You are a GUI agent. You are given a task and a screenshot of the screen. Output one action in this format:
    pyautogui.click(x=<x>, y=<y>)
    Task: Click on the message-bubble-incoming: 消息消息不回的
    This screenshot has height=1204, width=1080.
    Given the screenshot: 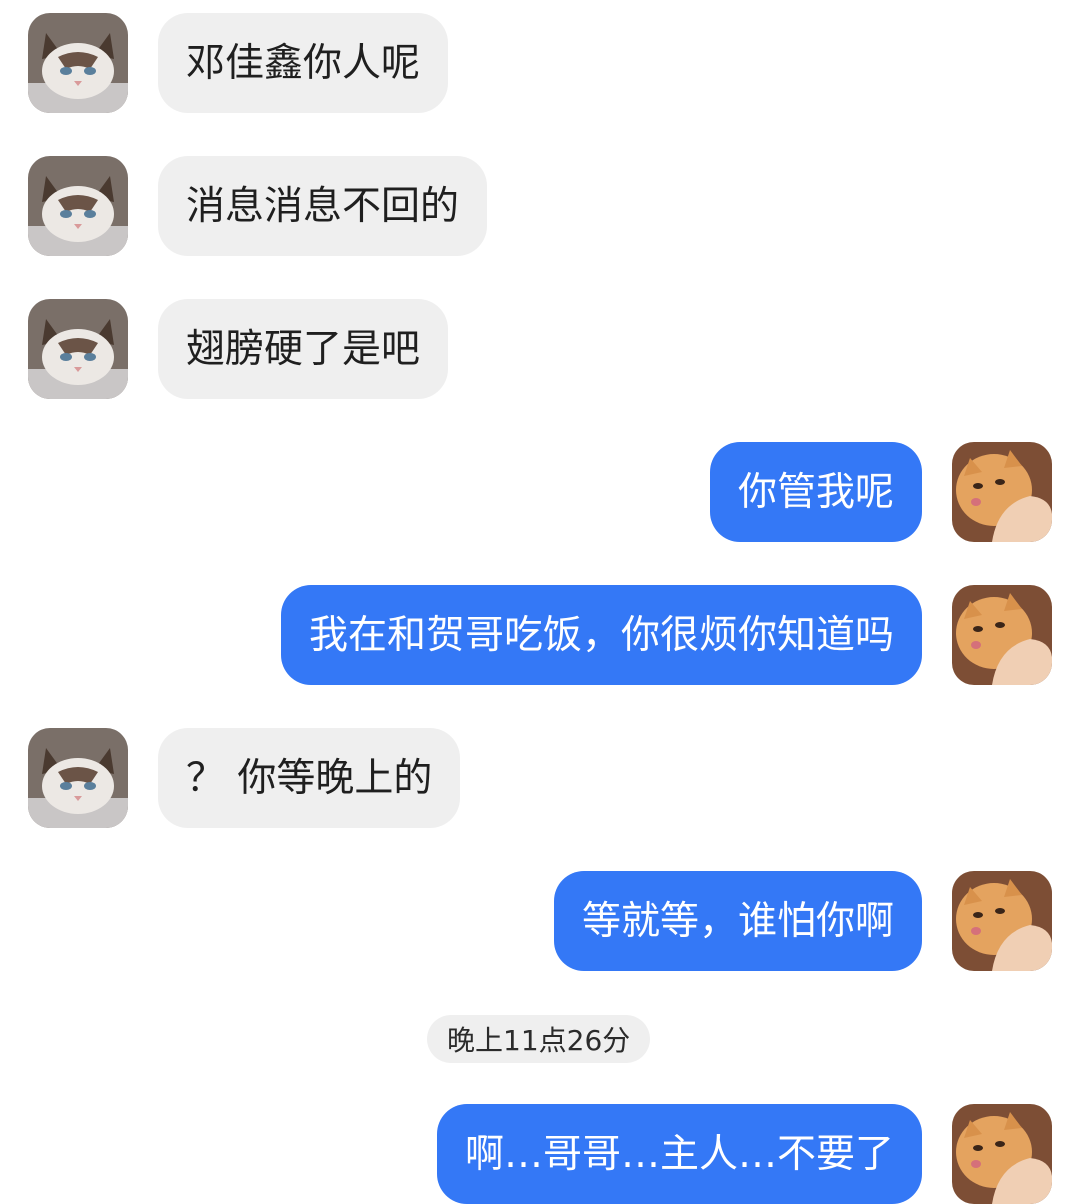 What is the action you would take?
    pyautogui.click(x=323, y=206)
    